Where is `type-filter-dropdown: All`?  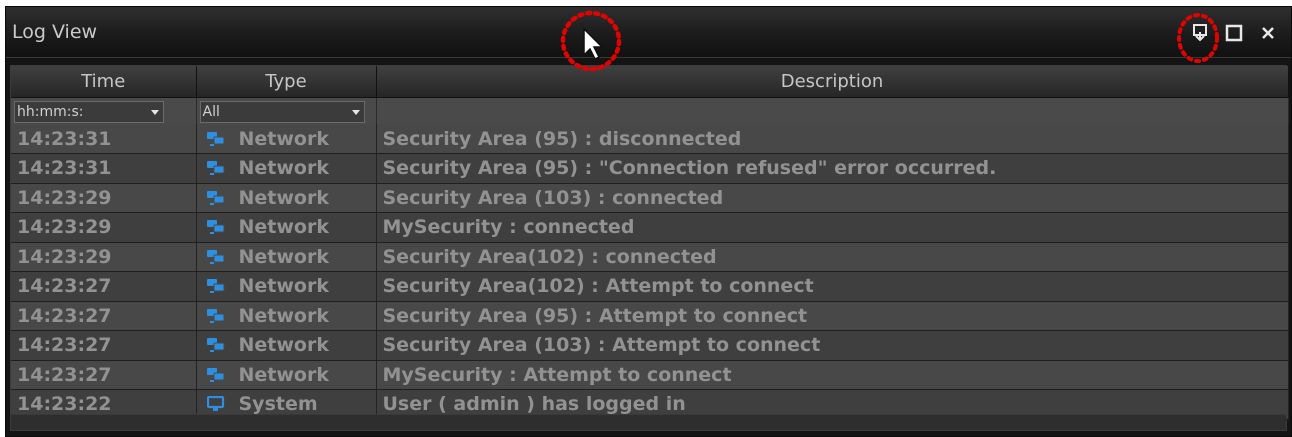 type-filter-dropdown: All is located at coordinates (282, 111).